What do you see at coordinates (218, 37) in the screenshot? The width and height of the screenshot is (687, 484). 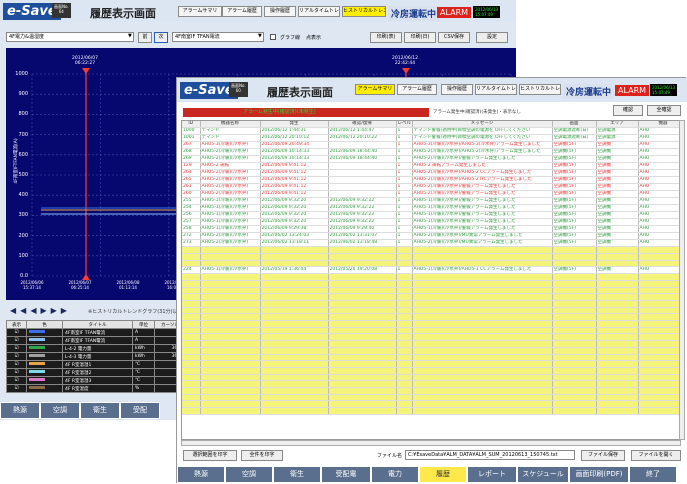 I see `point-select: 4F南室IF TFAN電流` at bounding box center [218, 37].